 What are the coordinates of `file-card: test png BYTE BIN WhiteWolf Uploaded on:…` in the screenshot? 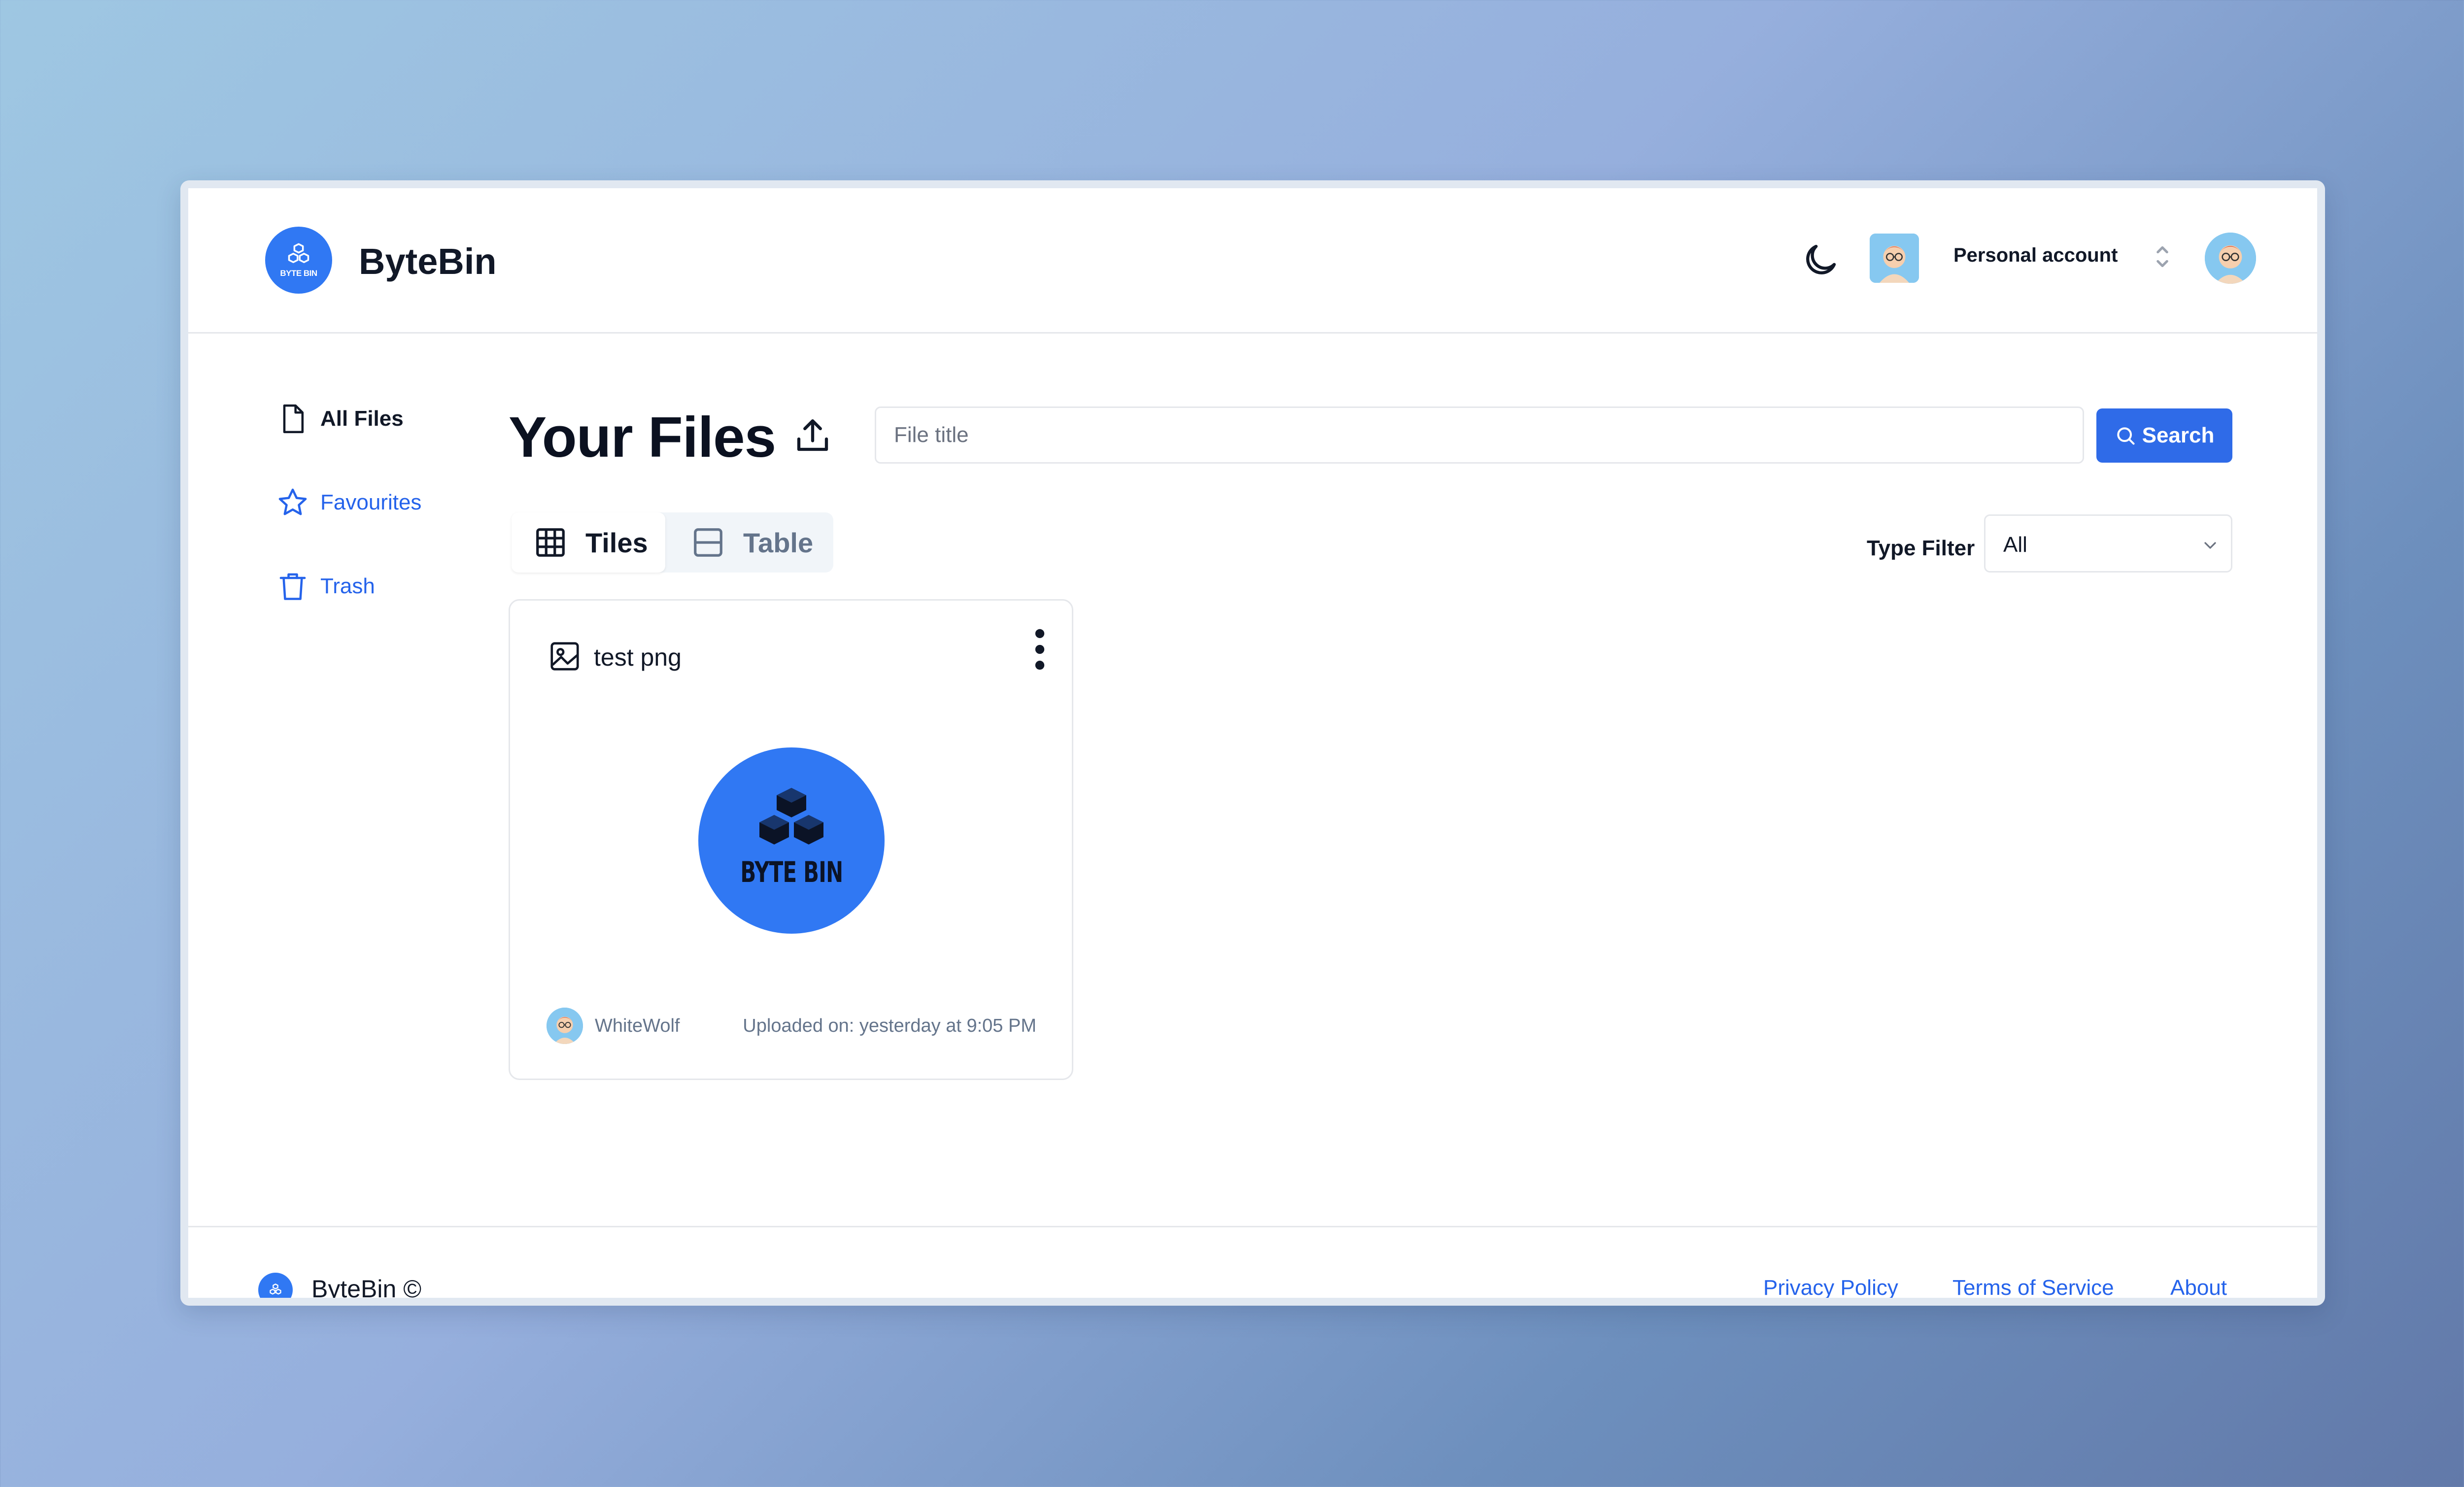 It's located at (791, 839).